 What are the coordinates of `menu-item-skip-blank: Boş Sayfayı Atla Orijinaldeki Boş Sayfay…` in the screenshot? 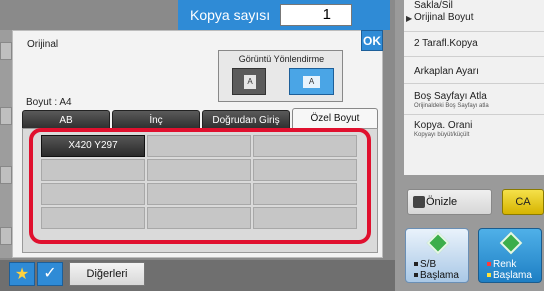 It's located at (474, 99).